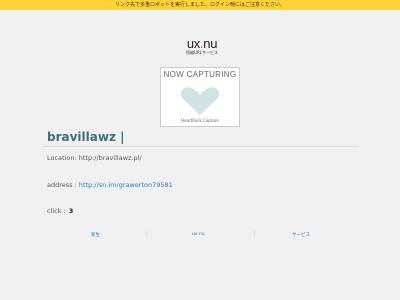  Describe the element at coordinates (200, 101) in the screenshot. I see `heart-icon` at that location.